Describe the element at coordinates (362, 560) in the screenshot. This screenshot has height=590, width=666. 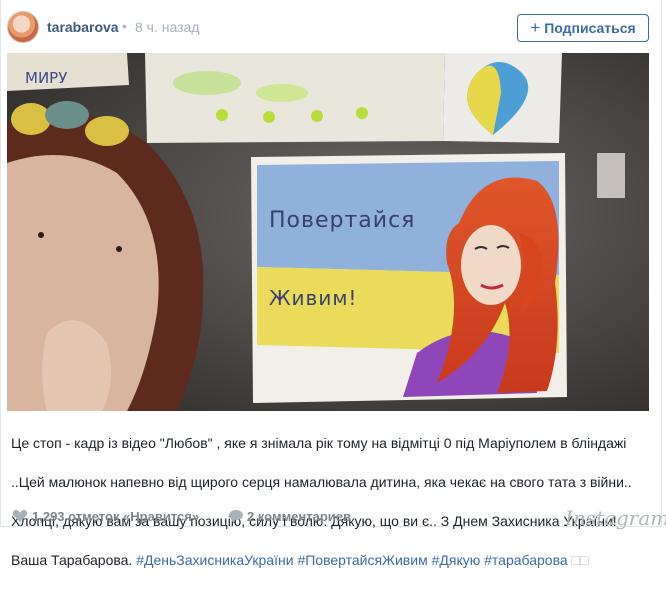
I see `hashtag-link: #ПовертайсяЖивим` at that location.